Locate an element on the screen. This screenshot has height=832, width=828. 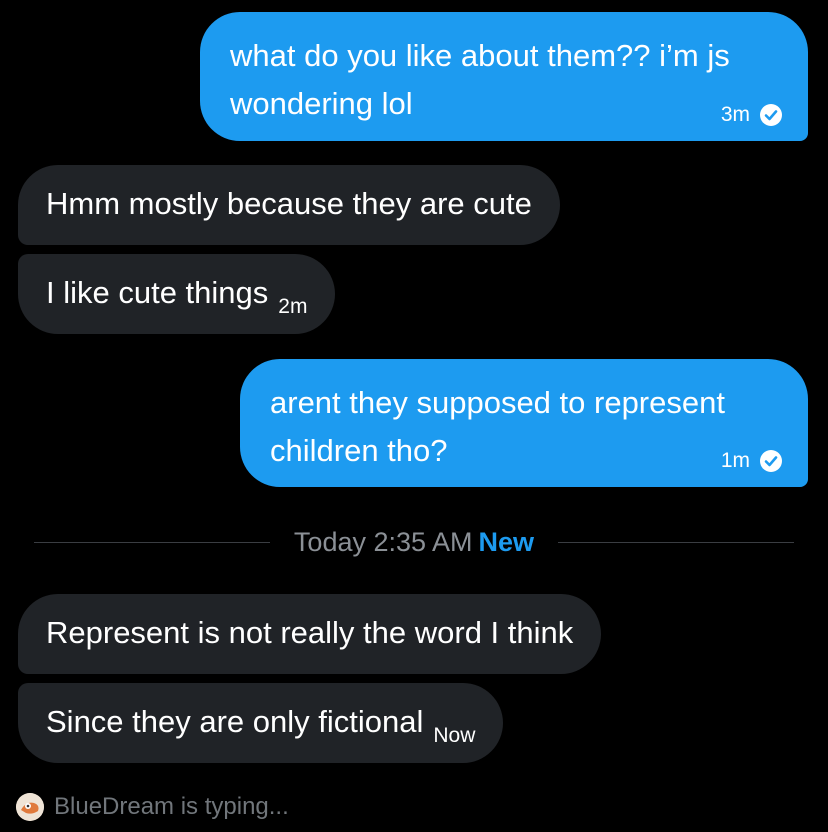
divider-label: Today 2:35 AM New is located at coordinates (414, 542).